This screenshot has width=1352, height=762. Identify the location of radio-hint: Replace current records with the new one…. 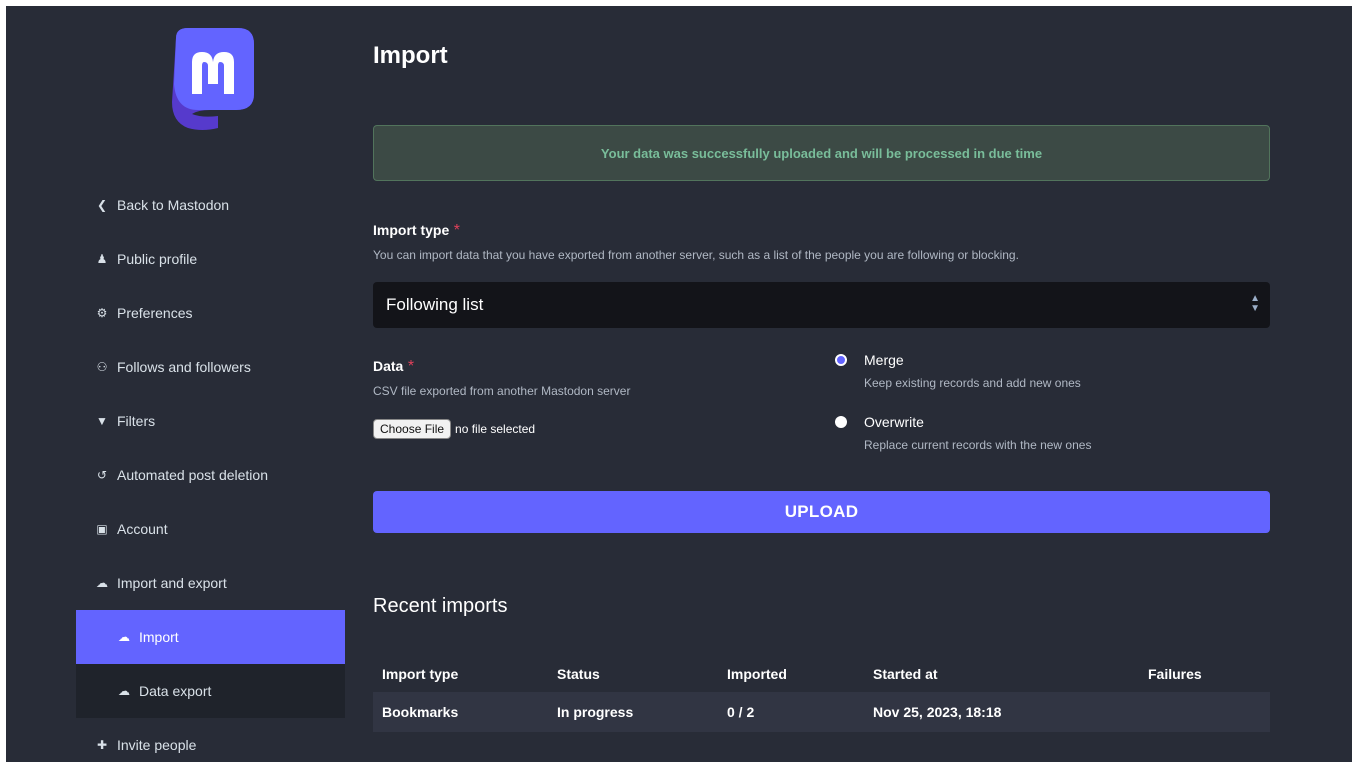
(978, 445).